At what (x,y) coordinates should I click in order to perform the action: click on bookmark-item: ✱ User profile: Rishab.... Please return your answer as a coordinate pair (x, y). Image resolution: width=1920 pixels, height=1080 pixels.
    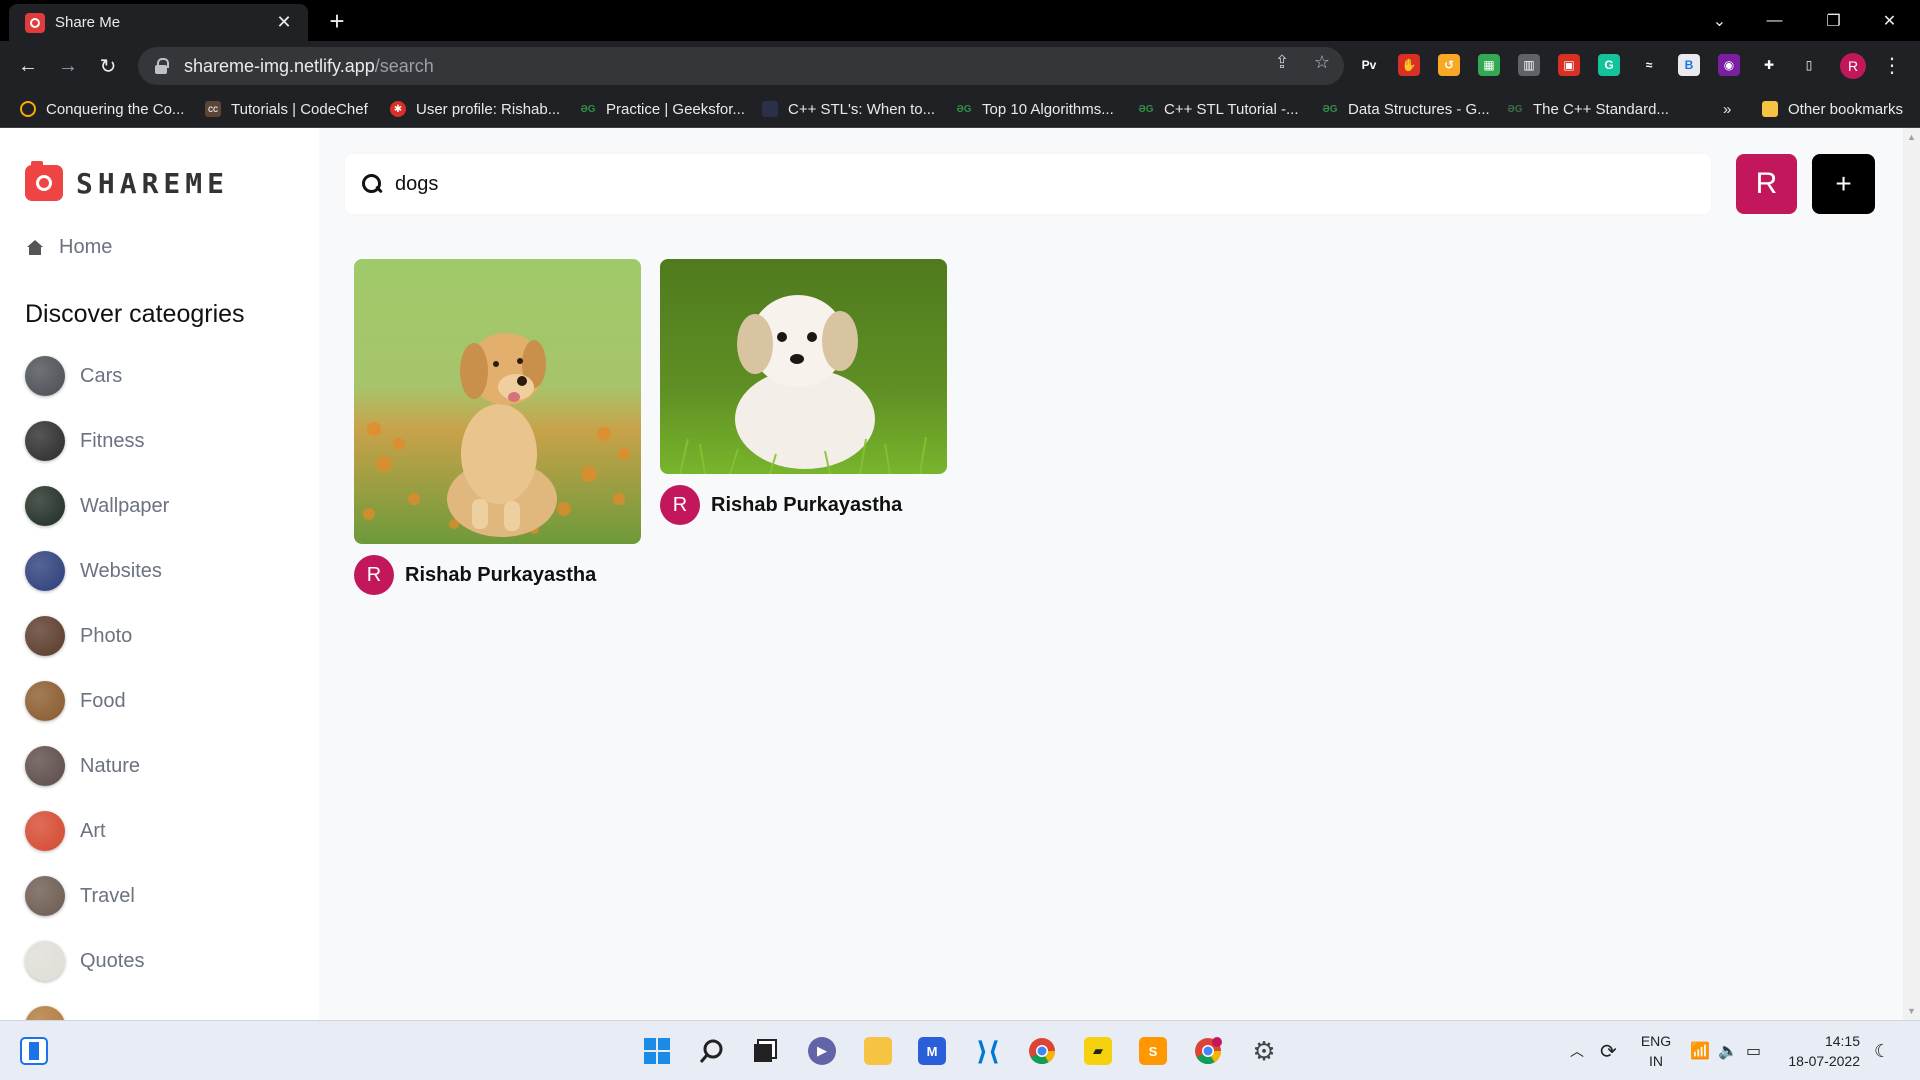
    Looking at the image, I should click on (475, 109).